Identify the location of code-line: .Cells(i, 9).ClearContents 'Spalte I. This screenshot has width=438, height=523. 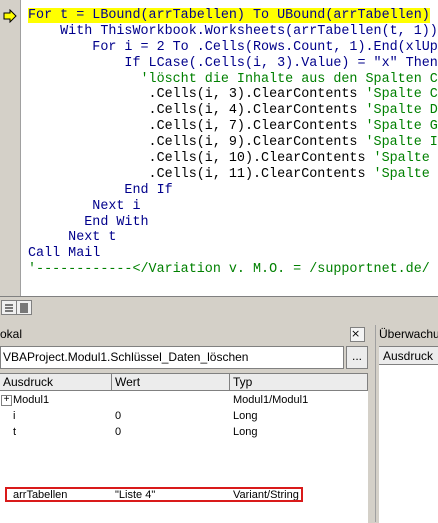
(233, 143).